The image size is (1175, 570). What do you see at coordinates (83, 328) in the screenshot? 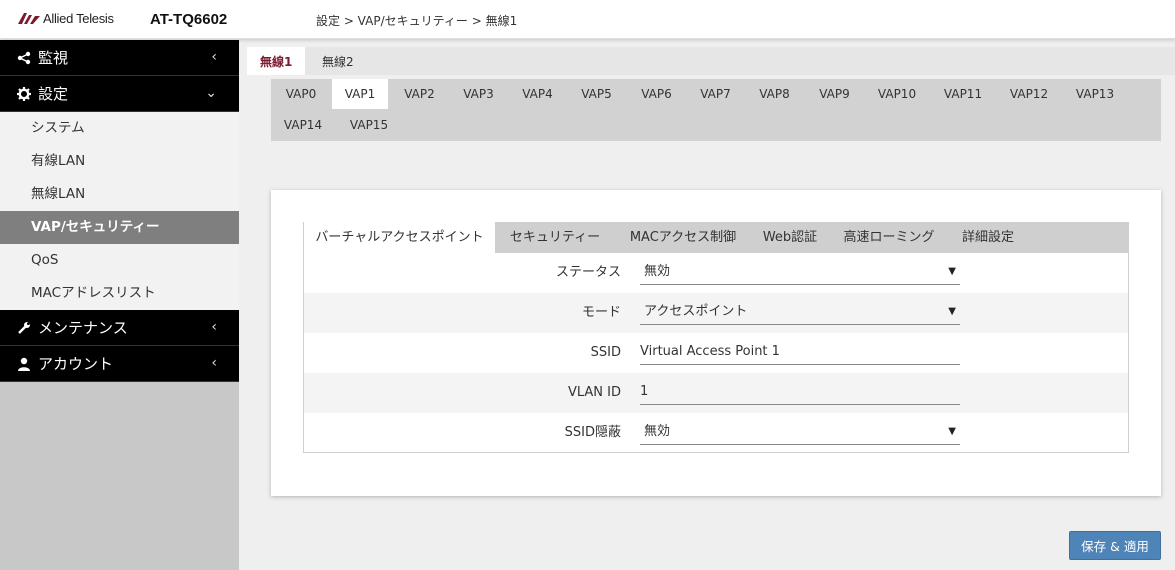
I see `sidebar-item-label: メンテナンス` at bounding box center [83, 328].